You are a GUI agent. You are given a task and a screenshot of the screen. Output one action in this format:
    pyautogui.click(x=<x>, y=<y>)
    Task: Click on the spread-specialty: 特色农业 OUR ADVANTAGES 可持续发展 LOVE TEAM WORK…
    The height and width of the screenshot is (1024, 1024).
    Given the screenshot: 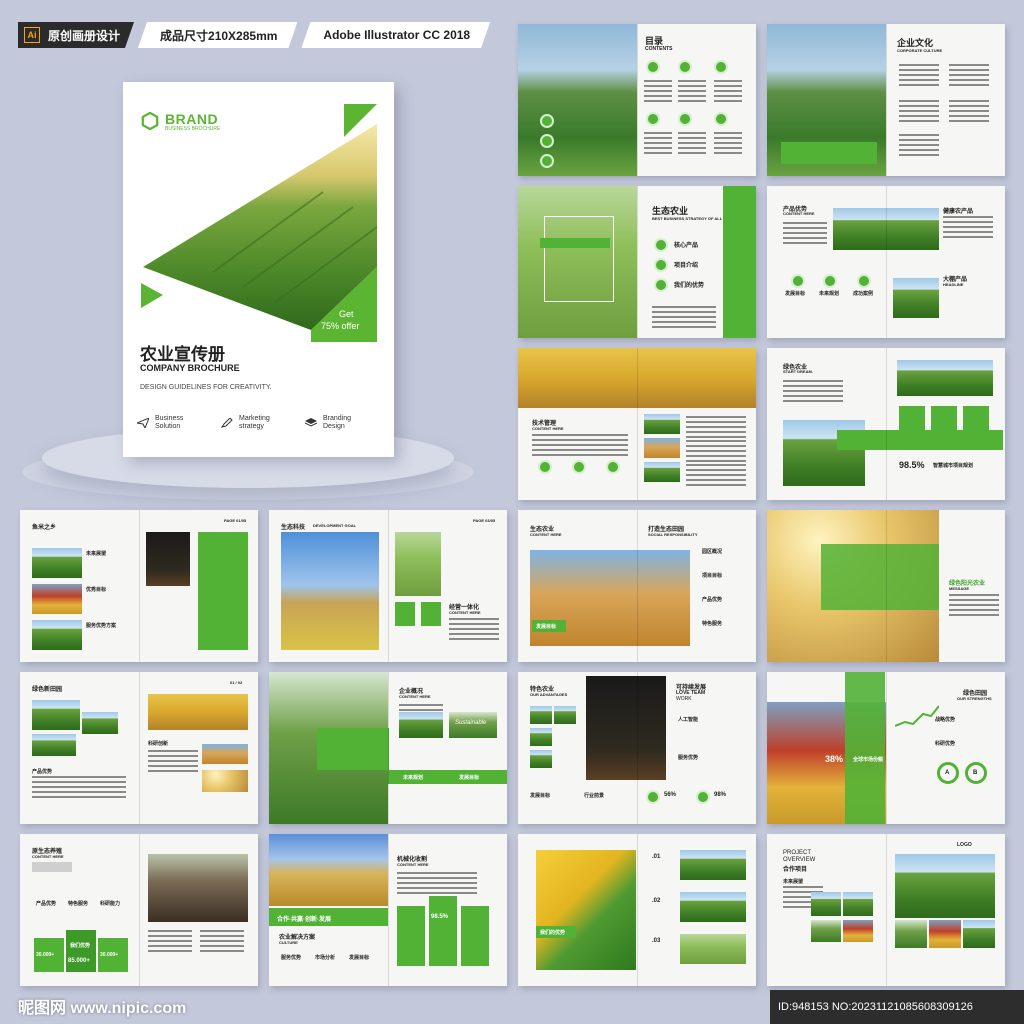 What is the action you would take?
    pyautogui.click(x=637, y=748)
    